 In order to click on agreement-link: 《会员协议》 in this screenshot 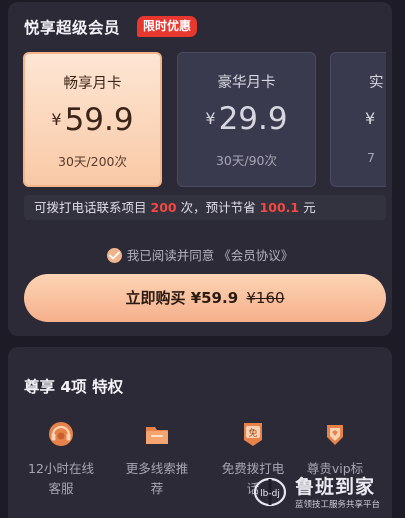, I will do `click(255, 255)`.